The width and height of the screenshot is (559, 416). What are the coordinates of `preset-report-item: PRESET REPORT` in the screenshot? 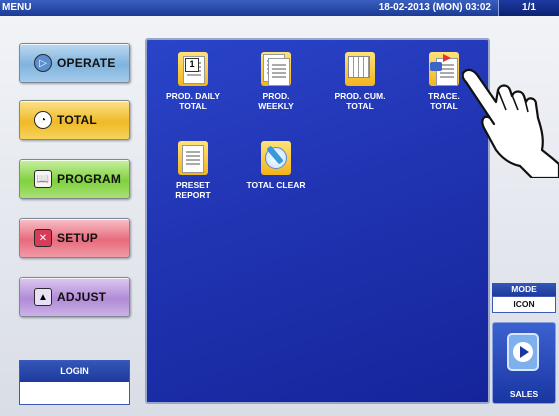 It's located at (193, 170).